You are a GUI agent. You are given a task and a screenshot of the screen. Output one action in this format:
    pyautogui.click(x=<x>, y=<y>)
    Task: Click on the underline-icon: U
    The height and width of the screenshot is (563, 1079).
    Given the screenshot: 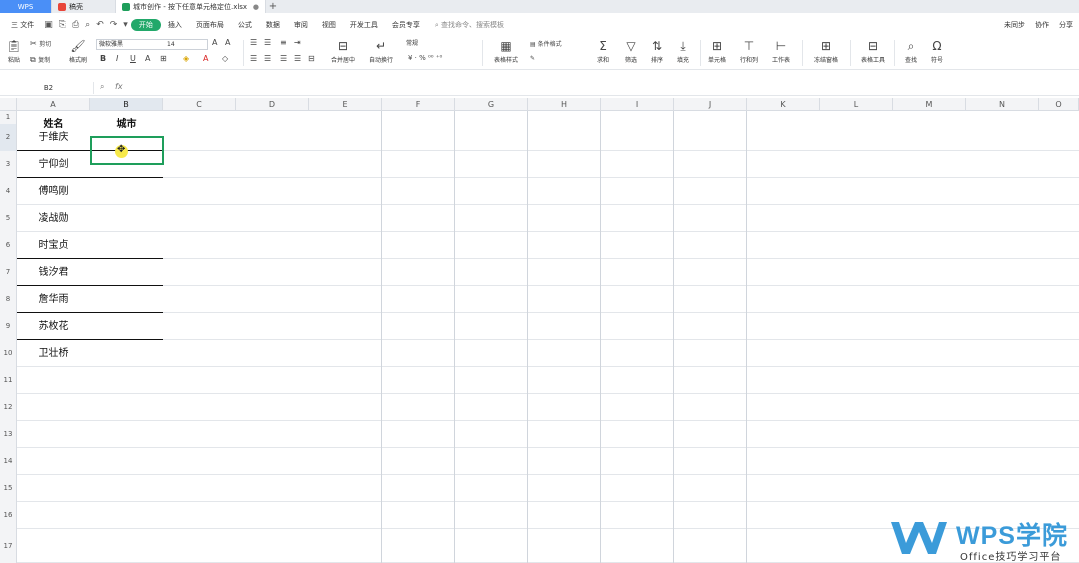 What is the action you would take?
    pyautogui.click(x=133, y=58)
    